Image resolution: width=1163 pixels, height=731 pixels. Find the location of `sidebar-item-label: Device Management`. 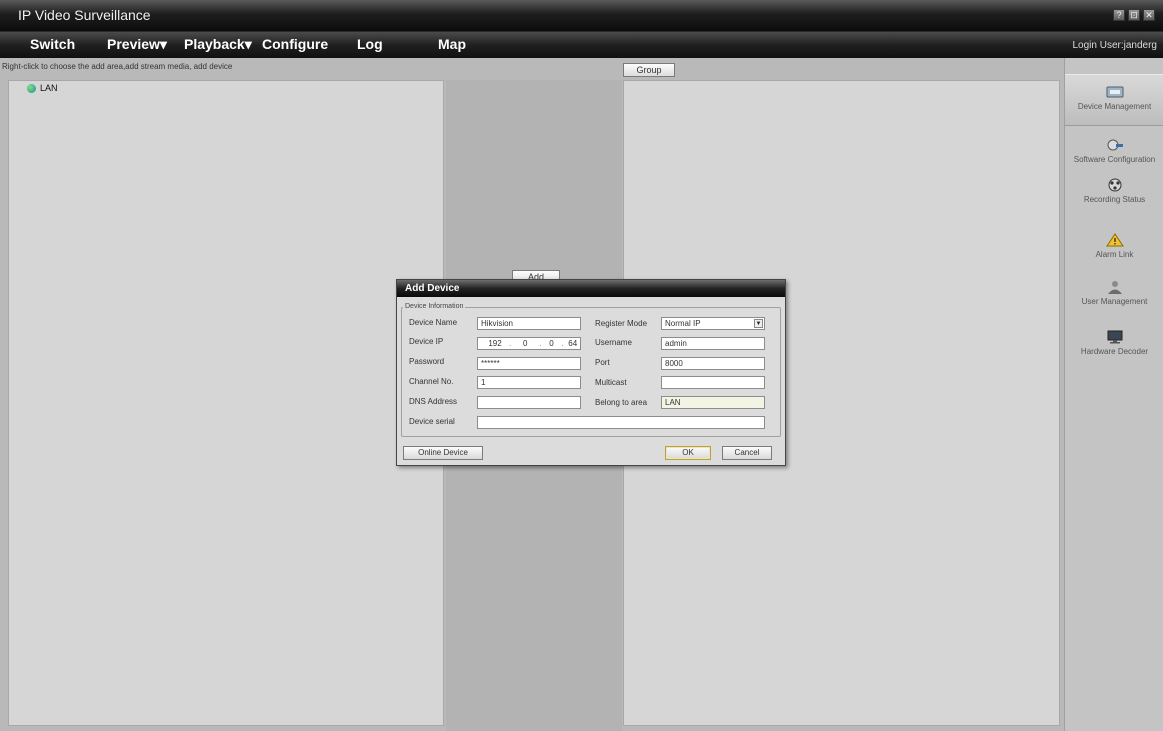

sidebar-item-label: Device Management is located at coordinates (1114, 106).